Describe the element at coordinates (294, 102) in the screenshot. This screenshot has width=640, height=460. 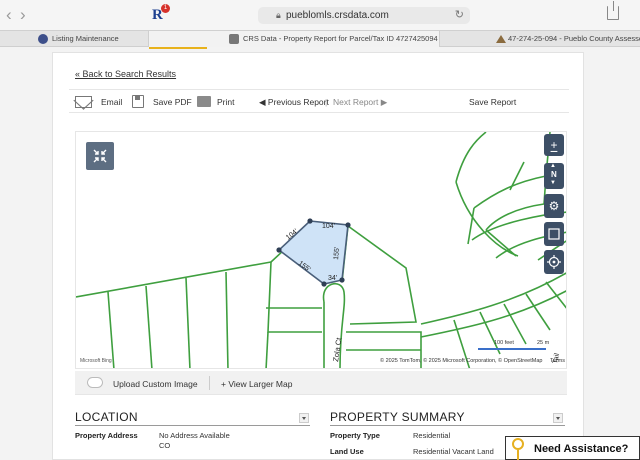
I see `previous-report-button: ◀ Previous Report` at that location.